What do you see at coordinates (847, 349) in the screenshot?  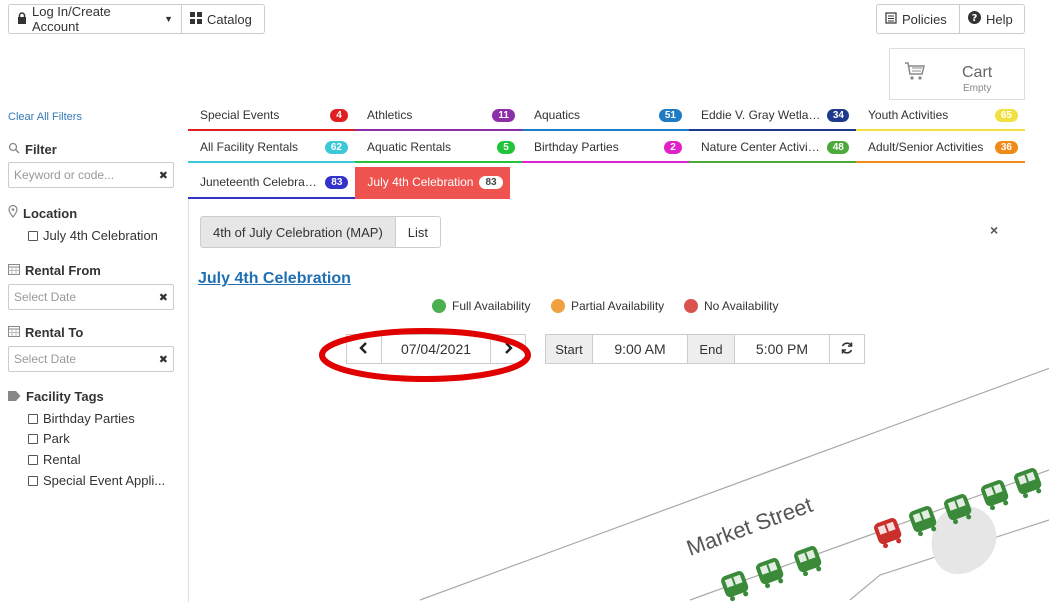 I see `refresh-icon` at bounding box center [847, 349].